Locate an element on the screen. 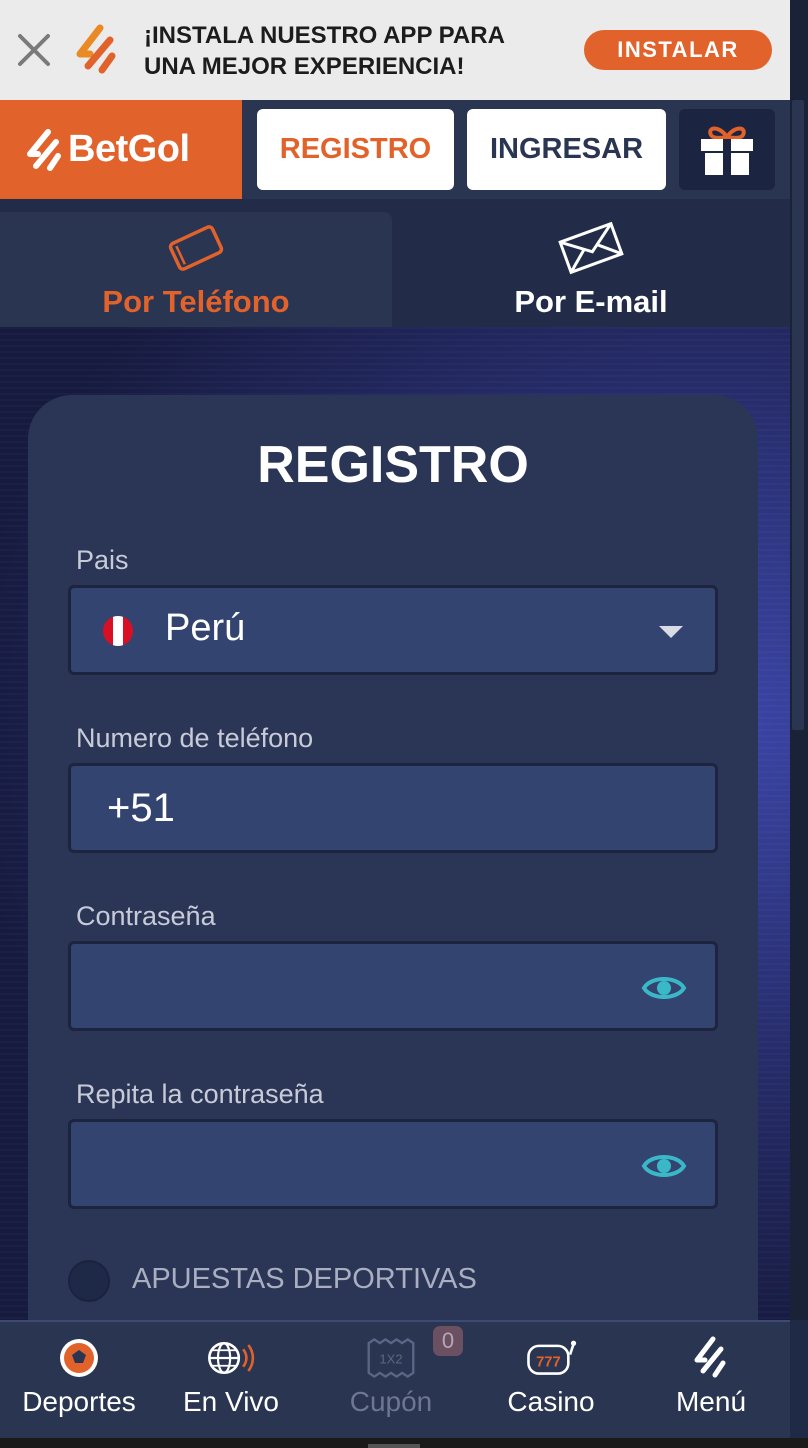 The width and height of the screenshot is (808, 1448). site-header: BetGol REGISTRO INGRESAR is located at coordinates (395, 149).